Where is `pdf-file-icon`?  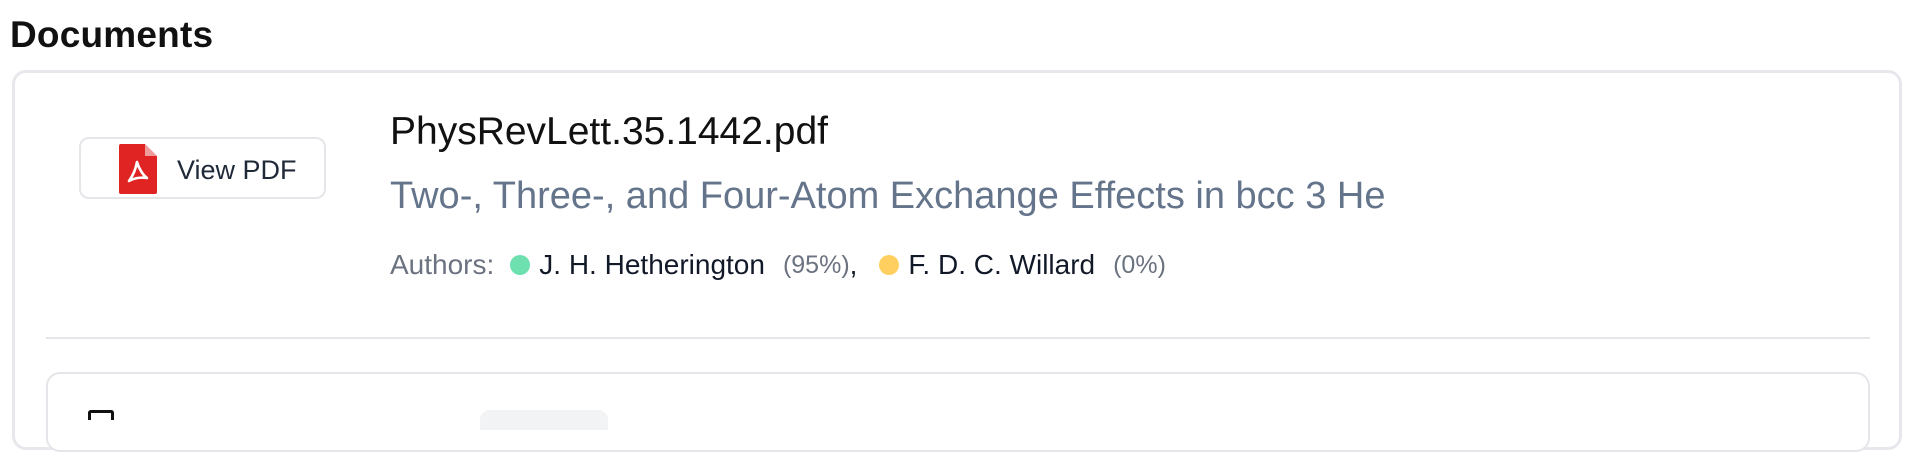
pdf-file-icon is located at coordinates (138, 169).